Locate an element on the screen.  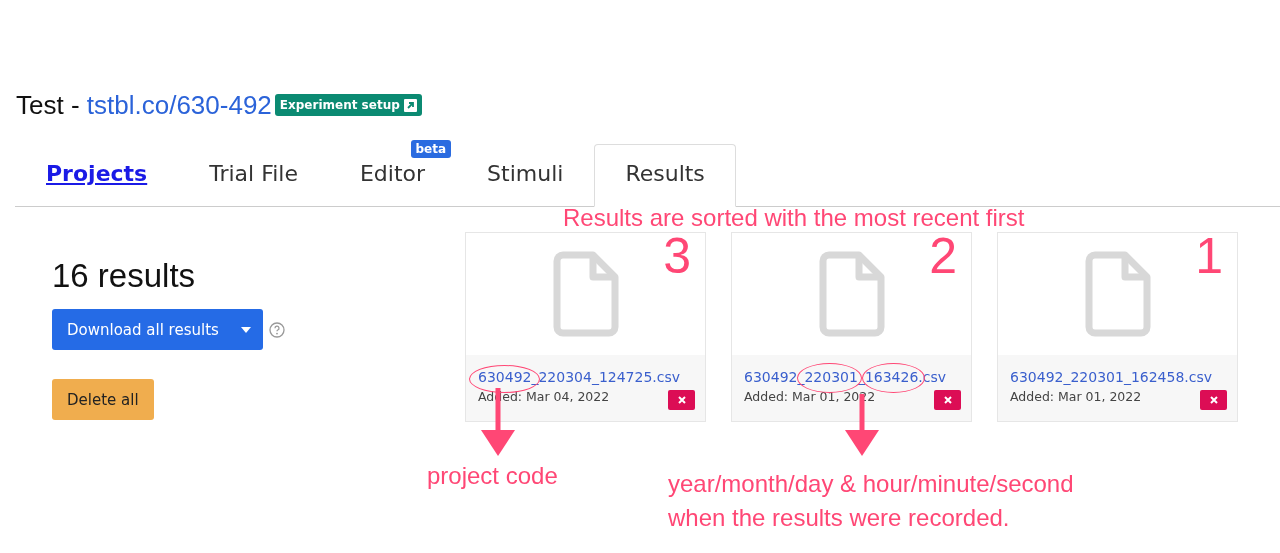
order-number: 2 is located at coordinates (943, 256).